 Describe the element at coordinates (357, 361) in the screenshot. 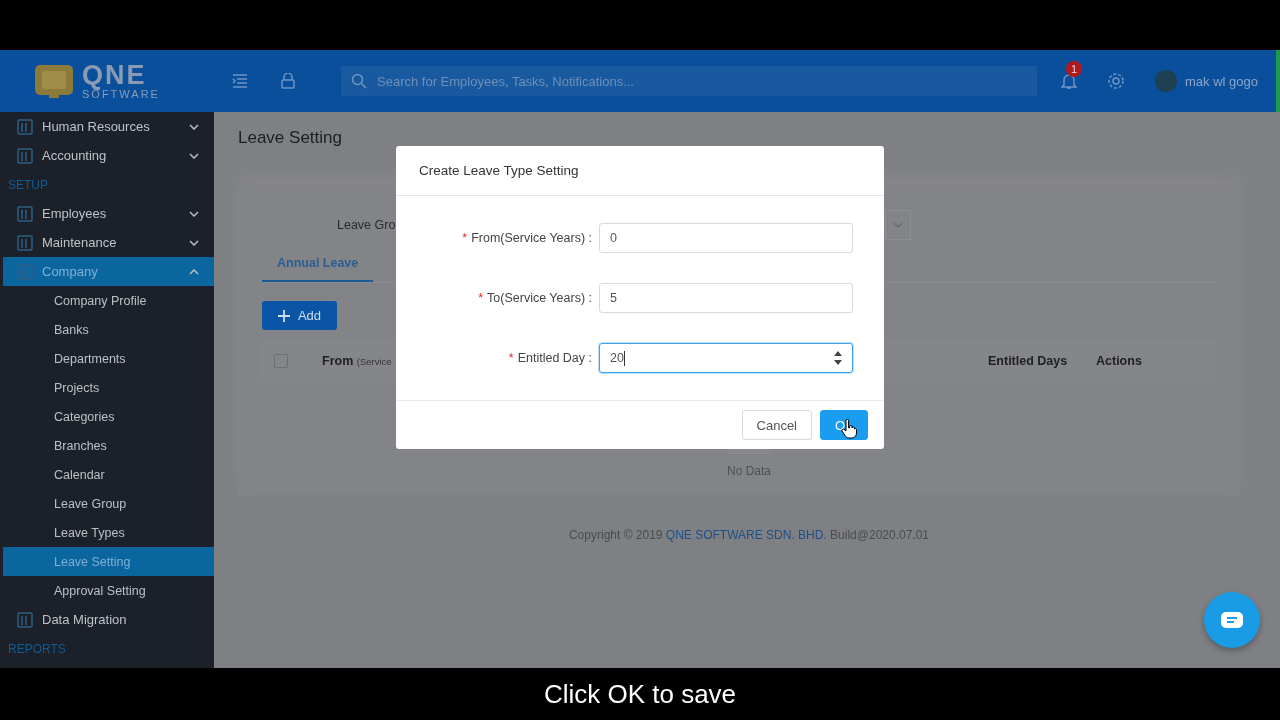

I see `column-header: From (Service` at that location.